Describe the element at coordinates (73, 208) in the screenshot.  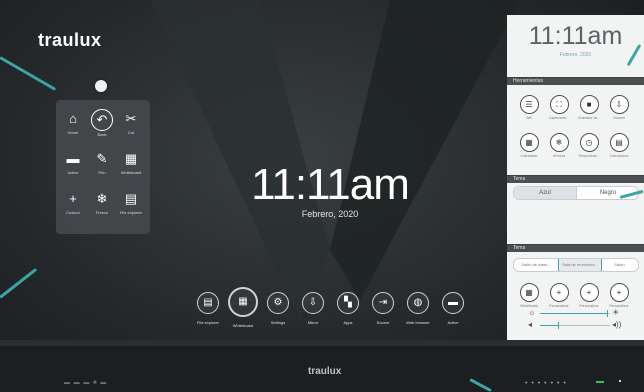
I see `quick-item-custom: + Custom` at that location.